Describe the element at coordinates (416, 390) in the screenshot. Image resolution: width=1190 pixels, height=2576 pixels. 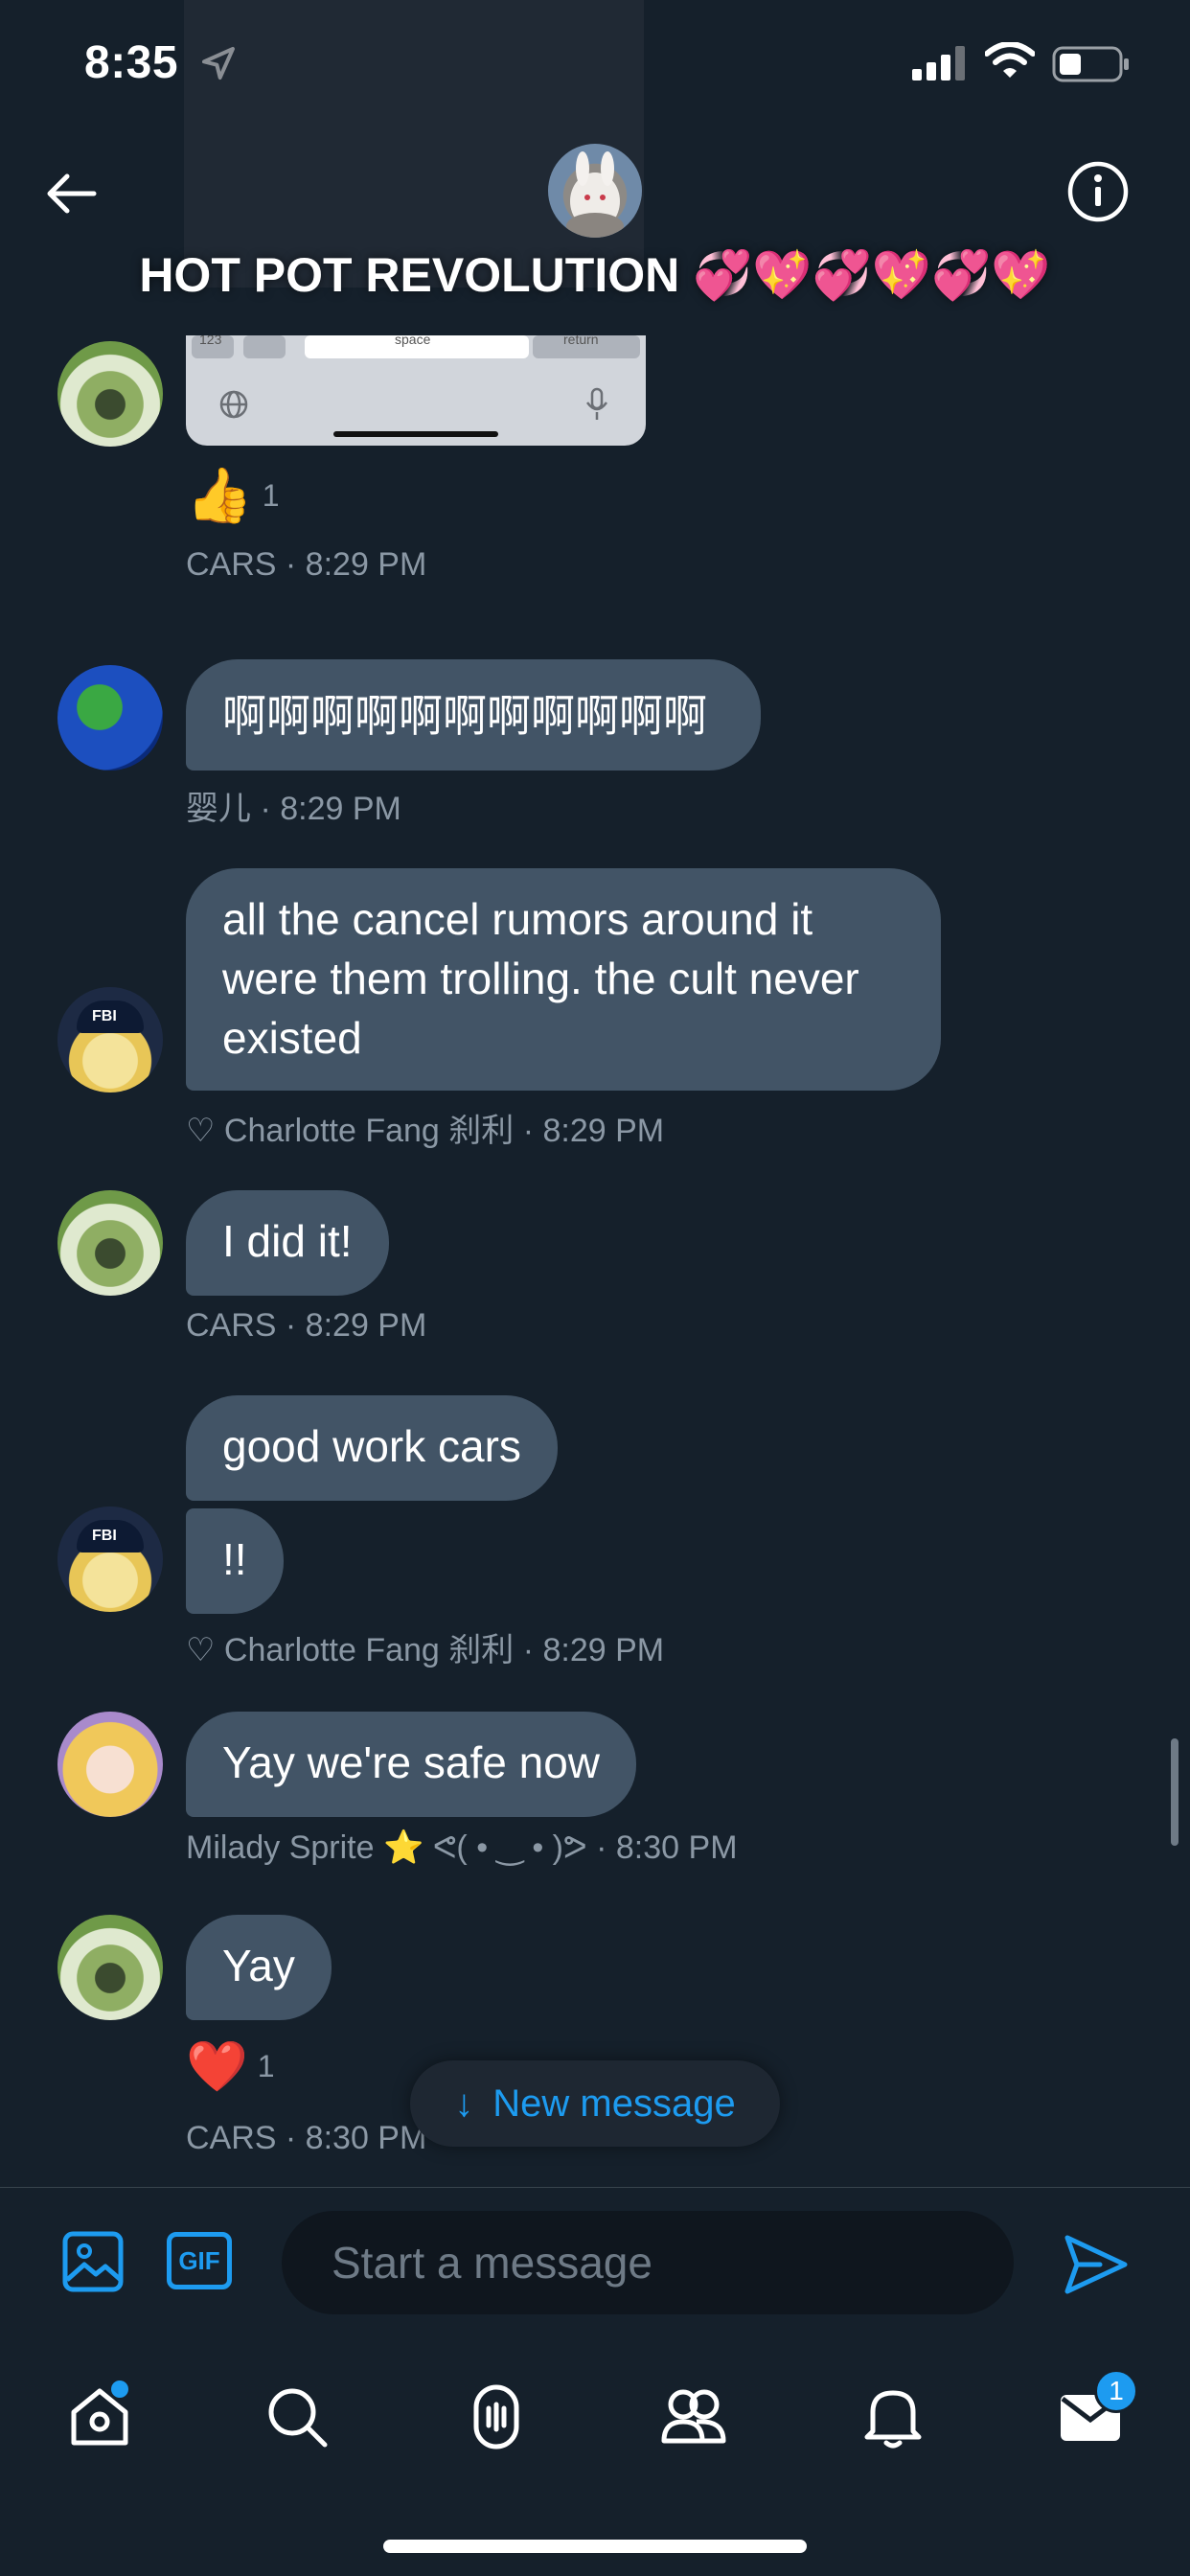
I see `message-image: 123 space return` at that location.